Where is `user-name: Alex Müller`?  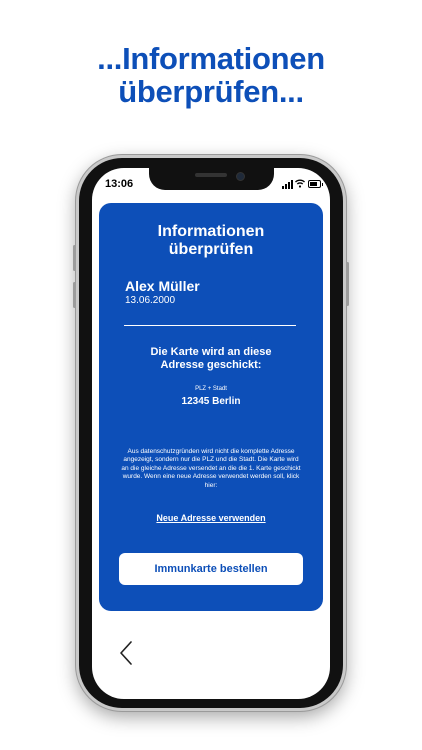 user-name: Alex Müller is located at coordinates (162, 286).